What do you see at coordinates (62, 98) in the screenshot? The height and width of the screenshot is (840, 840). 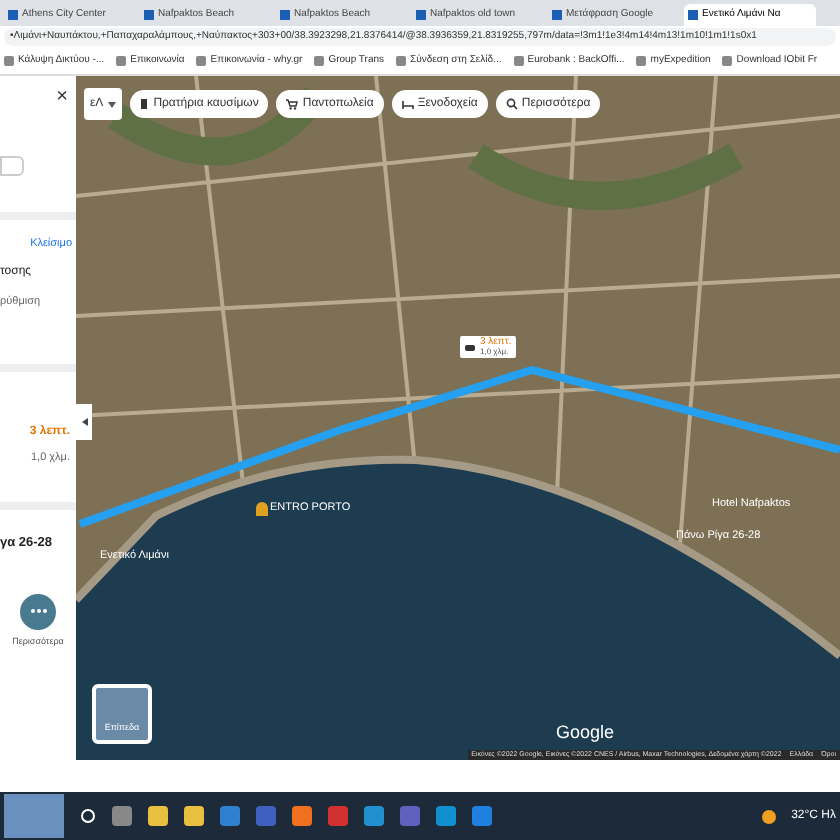 I see `close-button: ×` at bounding box center [62, 98].